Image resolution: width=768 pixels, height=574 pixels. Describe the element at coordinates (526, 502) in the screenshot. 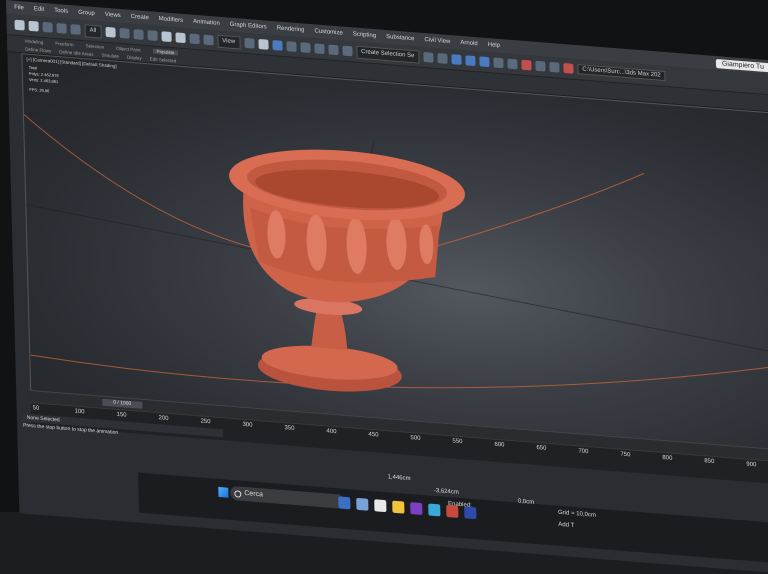

I see `z-coordinate-field: 0,0cm` at that location.